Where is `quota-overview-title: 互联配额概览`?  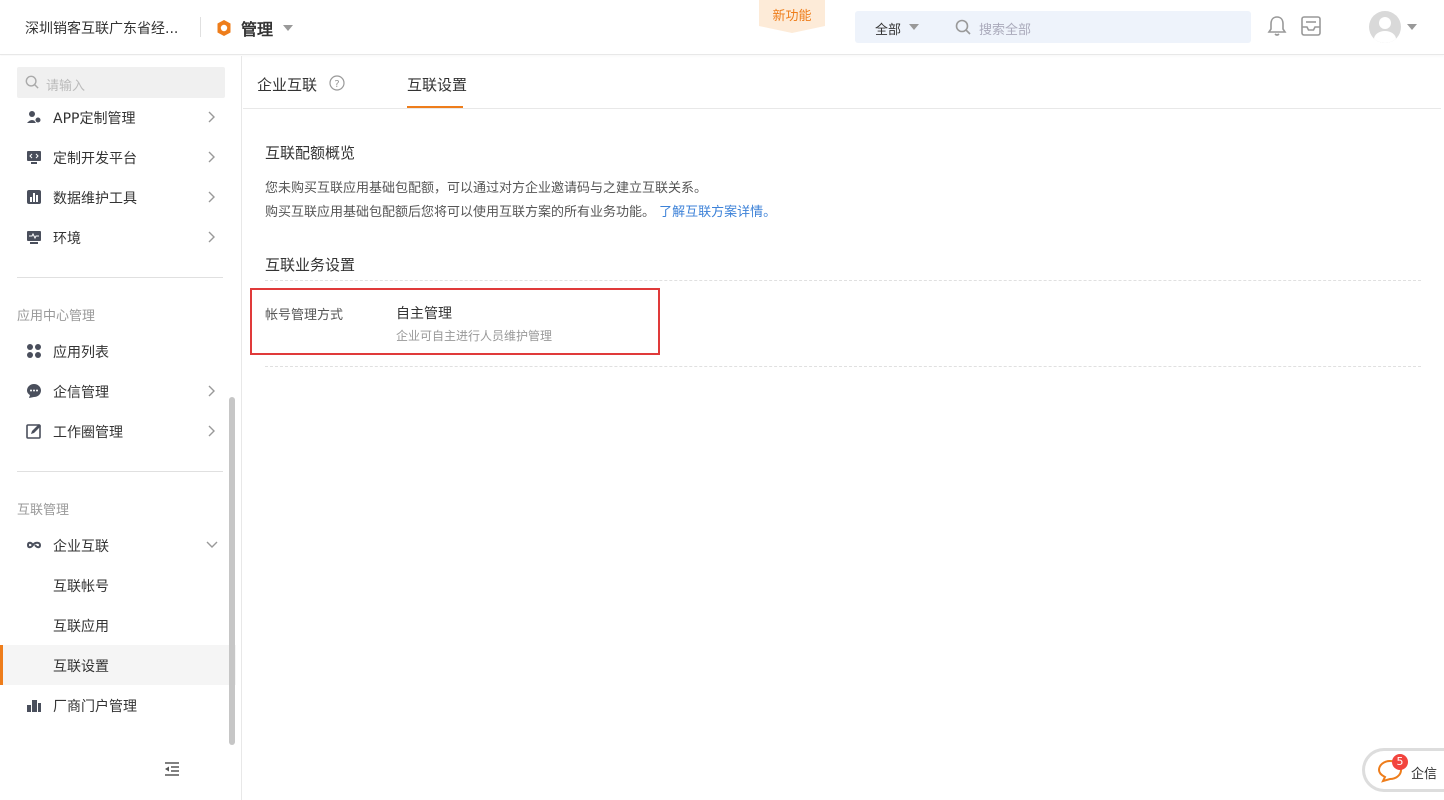 quota-overview-title: 互联配额概览 is located at coordinates (310, 153).